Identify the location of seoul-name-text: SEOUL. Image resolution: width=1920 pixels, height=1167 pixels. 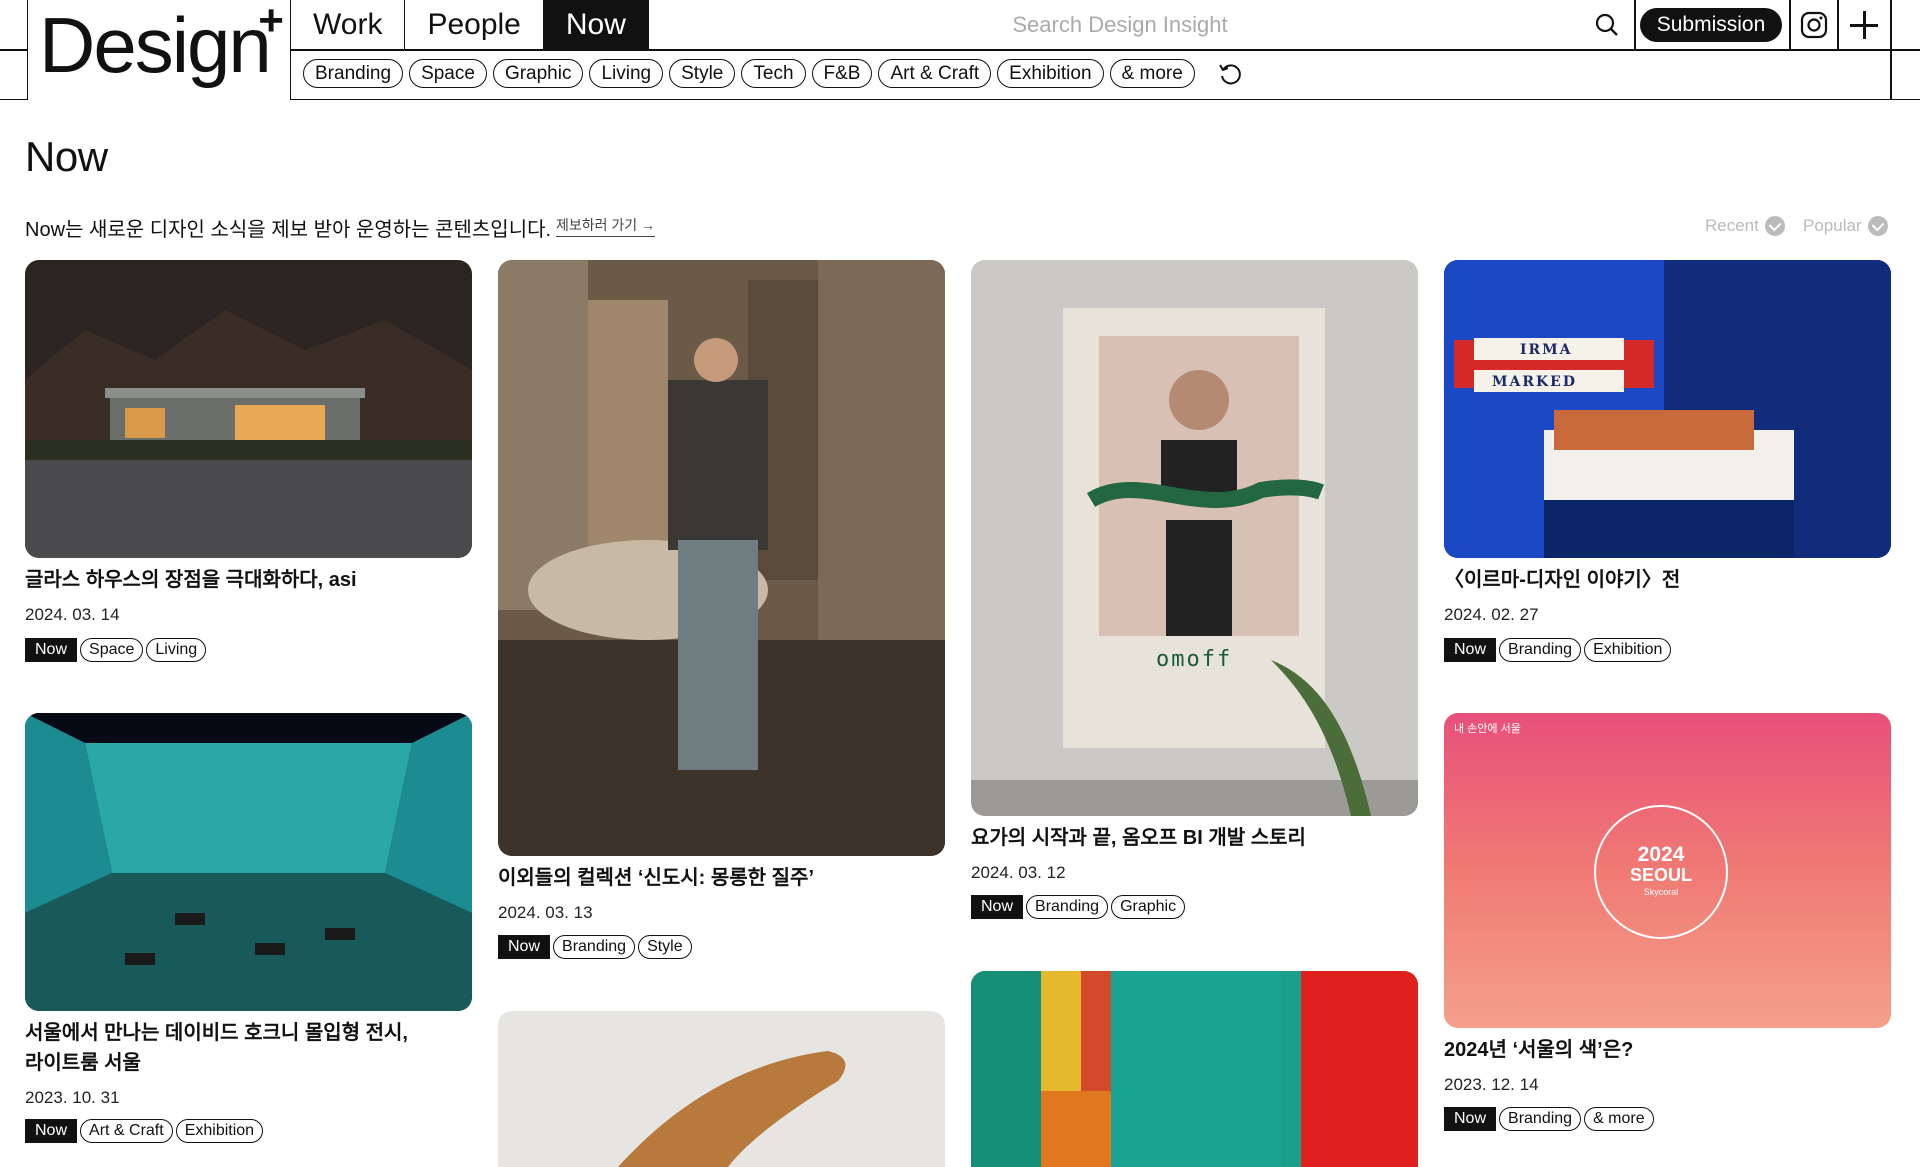
(1660, 875).